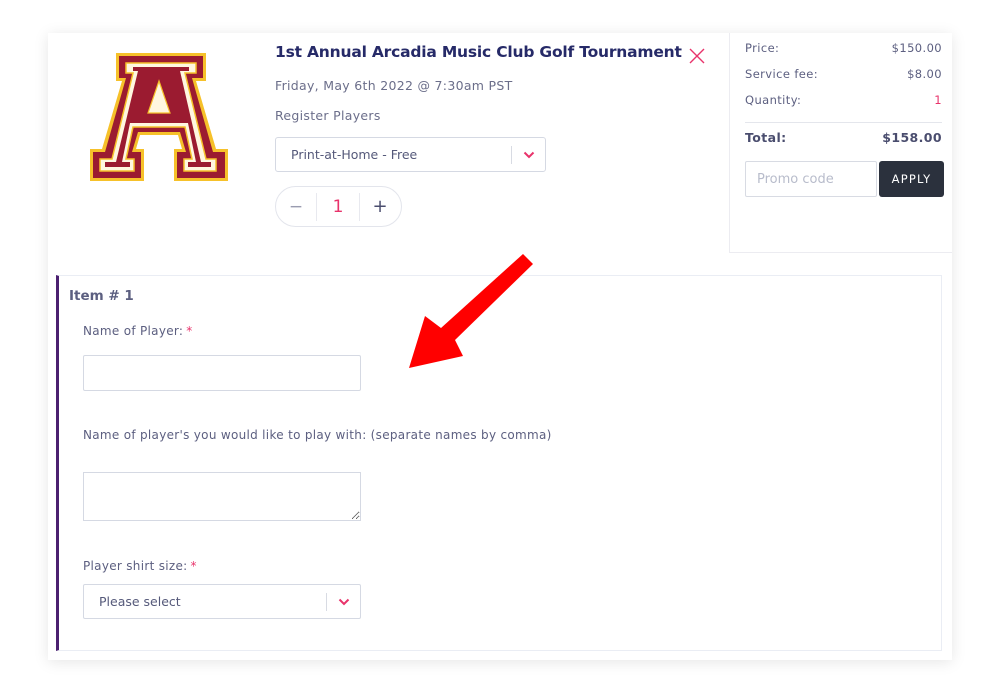 The width and height of the screenshot is (1000, 693). Describe the element at coordinates (296, 207) in the screenshot. I see `decrease-quantity-button: −` at that location.